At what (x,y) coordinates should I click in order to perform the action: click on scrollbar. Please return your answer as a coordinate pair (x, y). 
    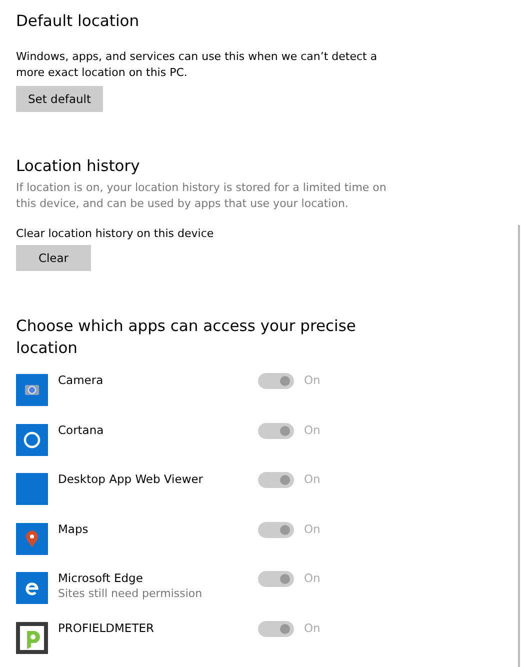
    Looking at the image, I should click on (519, 446).